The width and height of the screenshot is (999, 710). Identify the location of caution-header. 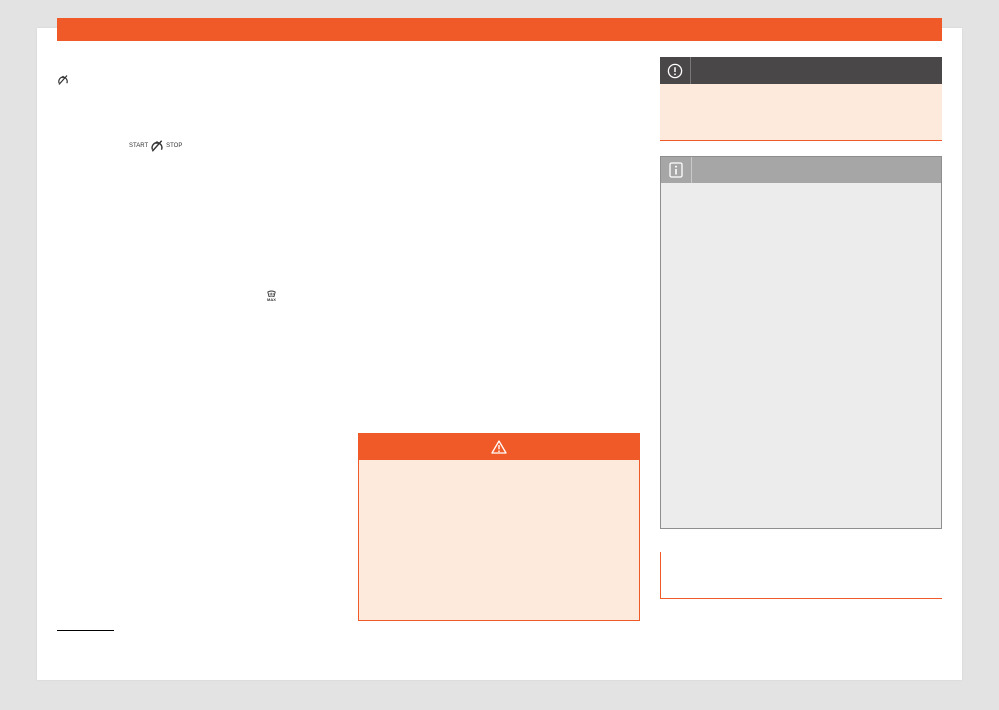
(801, 70).